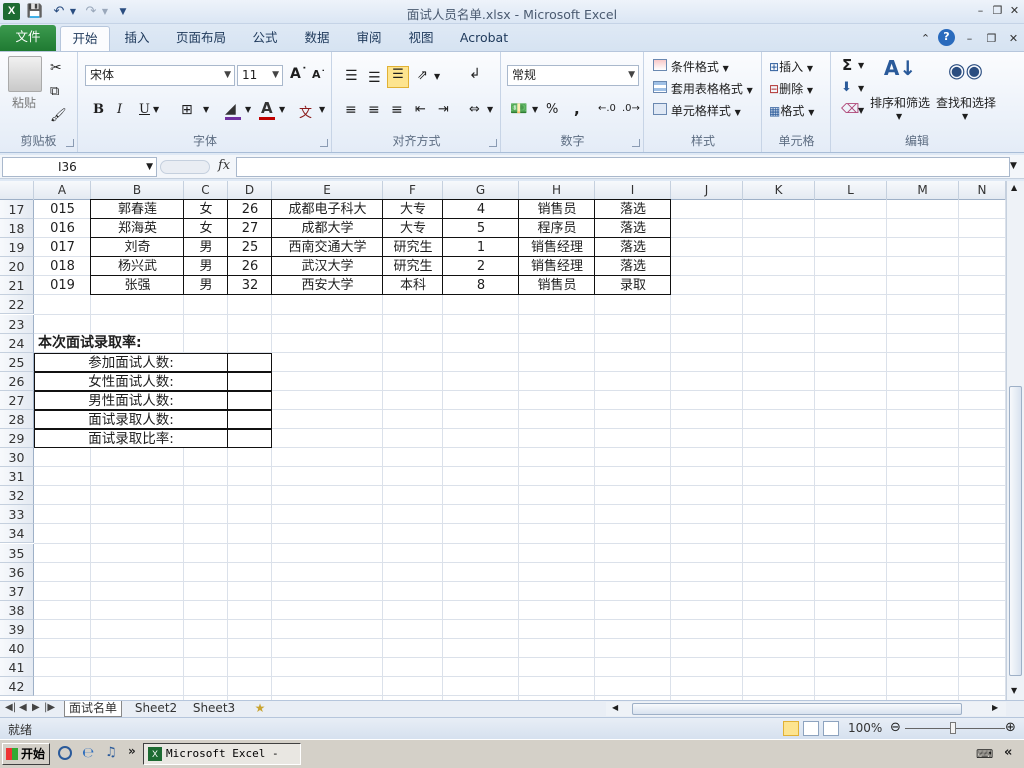 Image resolution: width=1024 pixels, height=768 pixels. Describe the element at coordinates (17, 495) in the screenshot. I see `row-header: 32` at that location.